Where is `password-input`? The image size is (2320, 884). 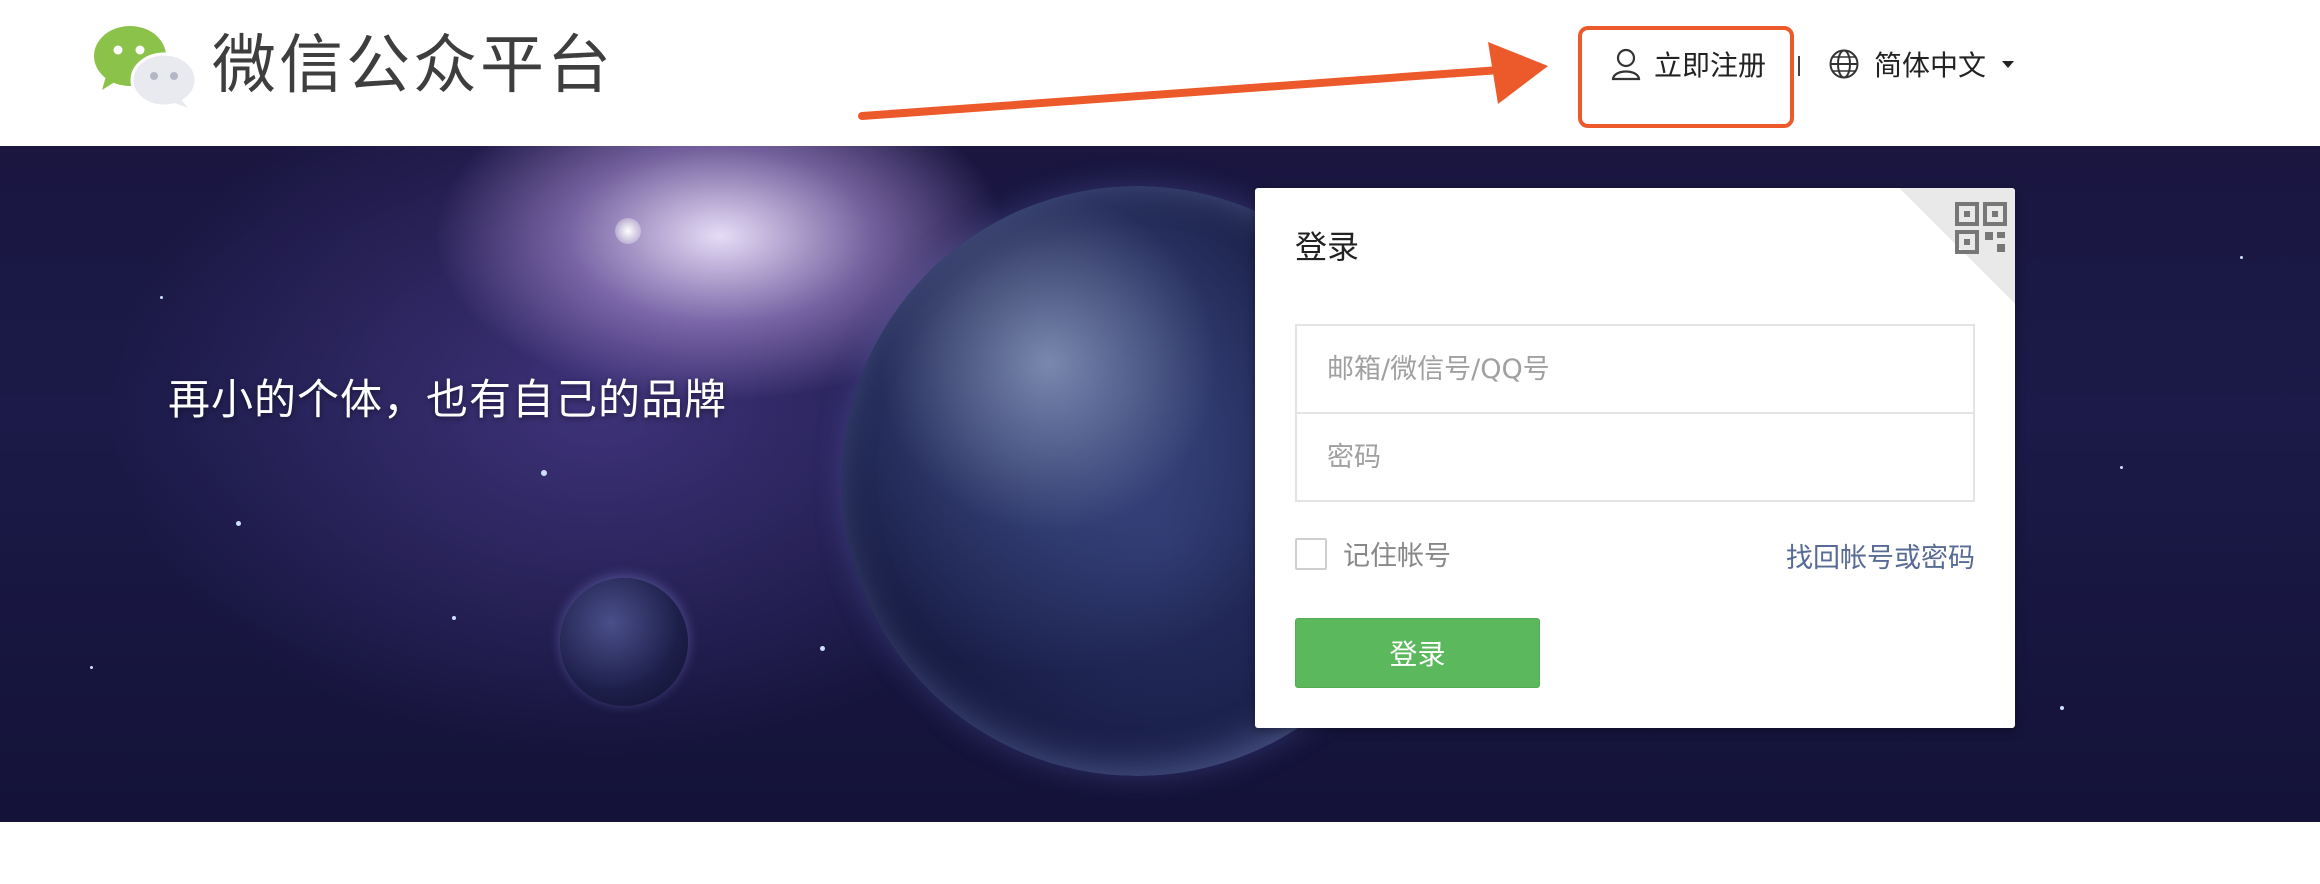
password-input is located at coordinates (1635, 457).